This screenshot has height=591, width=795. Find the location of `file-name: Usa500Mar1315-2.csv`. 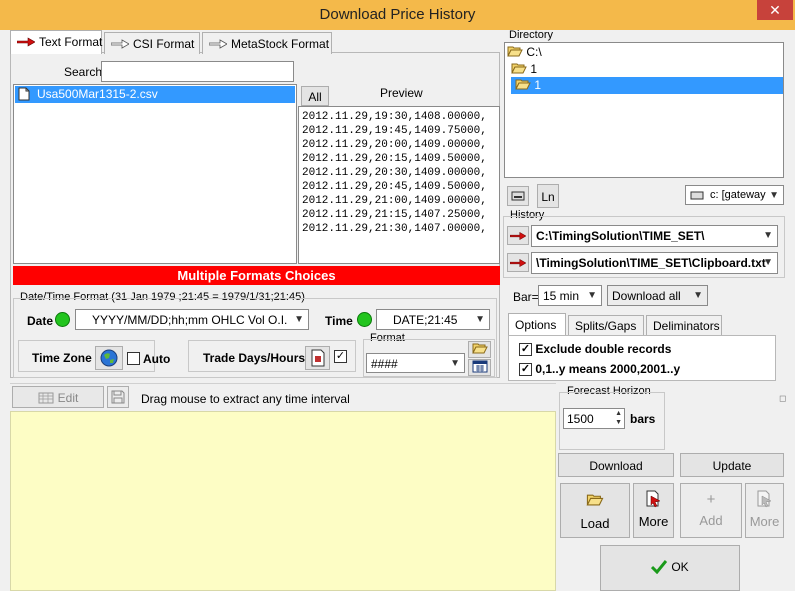

file-name: Usa500Mar1315-2.csv is located at coordinates (97, 94).